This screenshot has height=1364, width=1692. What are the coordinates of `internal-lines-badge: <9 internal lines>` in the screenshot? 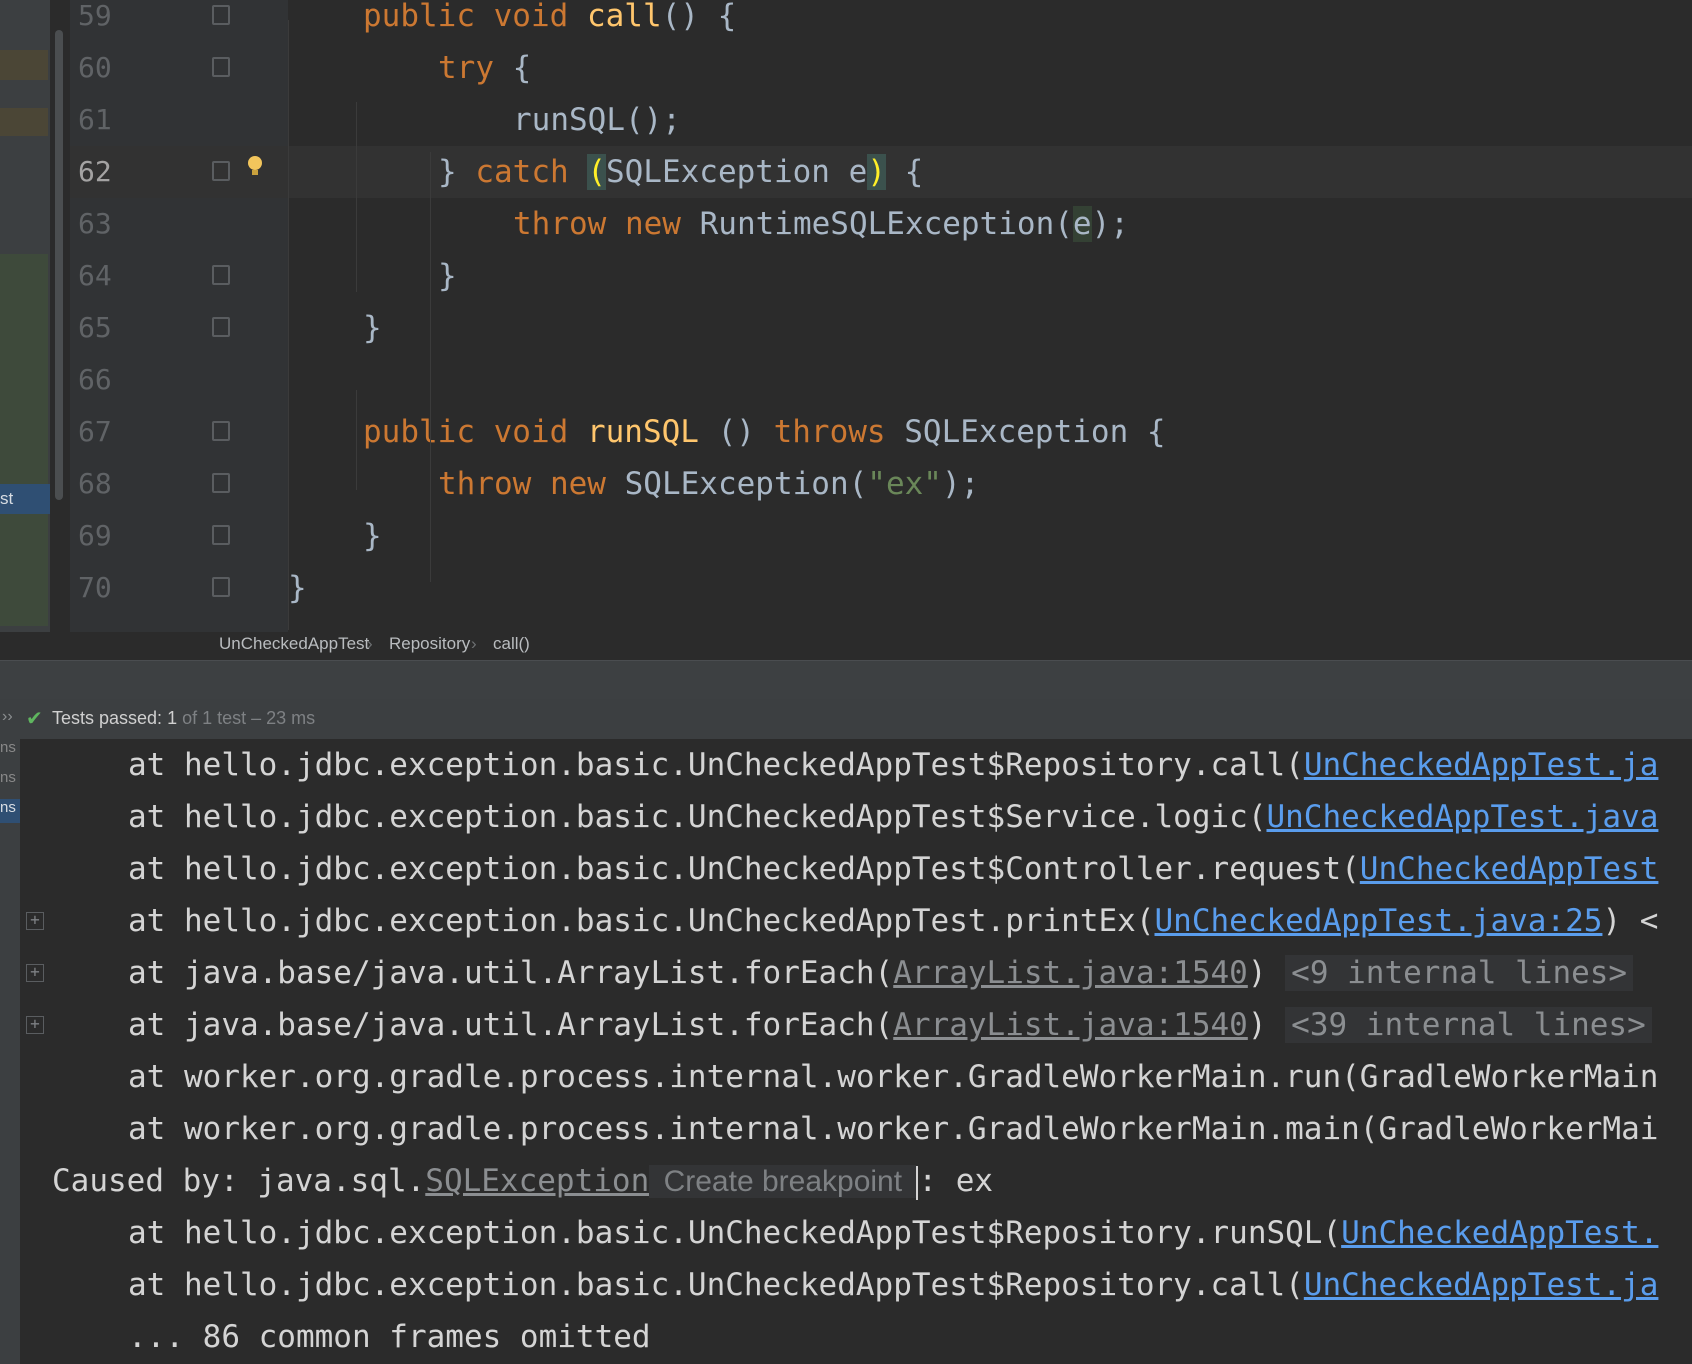 It's located at (1459, 973).